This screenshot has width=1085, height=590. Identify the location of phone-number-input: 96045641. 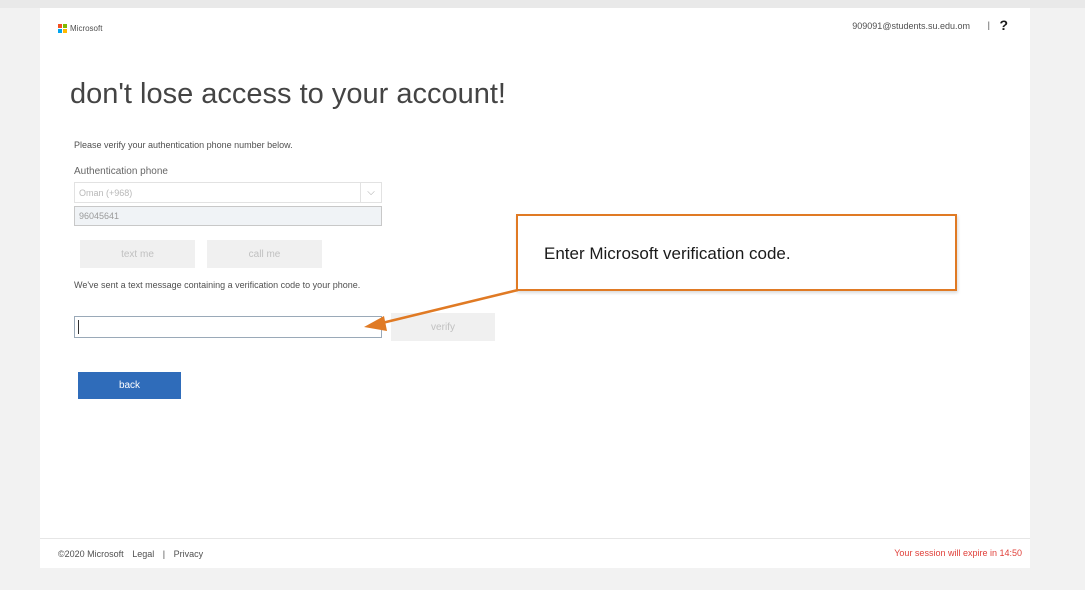
(228, 216).